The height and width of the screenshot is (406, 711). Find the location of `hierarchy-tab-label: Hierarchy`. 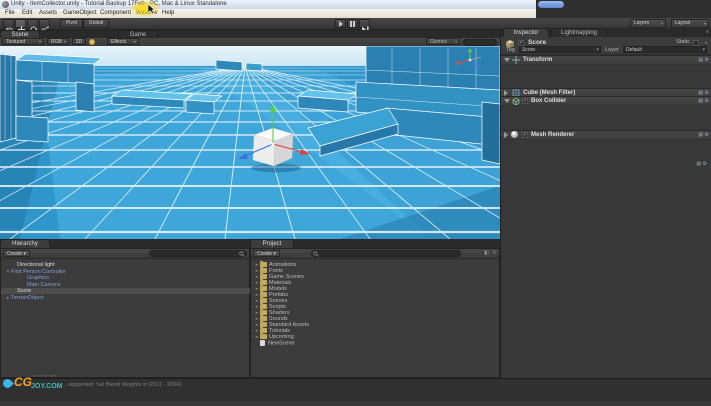

hierarchy-tab-label: Hierarchy is located at coordinates (25, 244).